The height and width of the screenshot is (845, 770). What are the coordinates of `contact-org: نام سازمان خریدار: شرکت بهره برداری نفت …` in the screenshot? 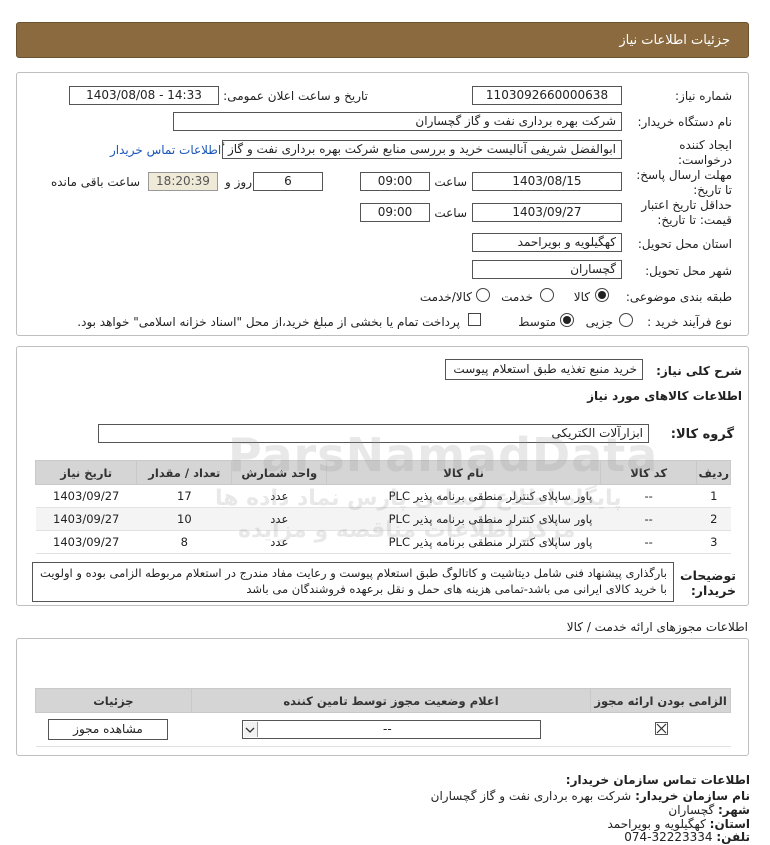 It's located at (590, 796).